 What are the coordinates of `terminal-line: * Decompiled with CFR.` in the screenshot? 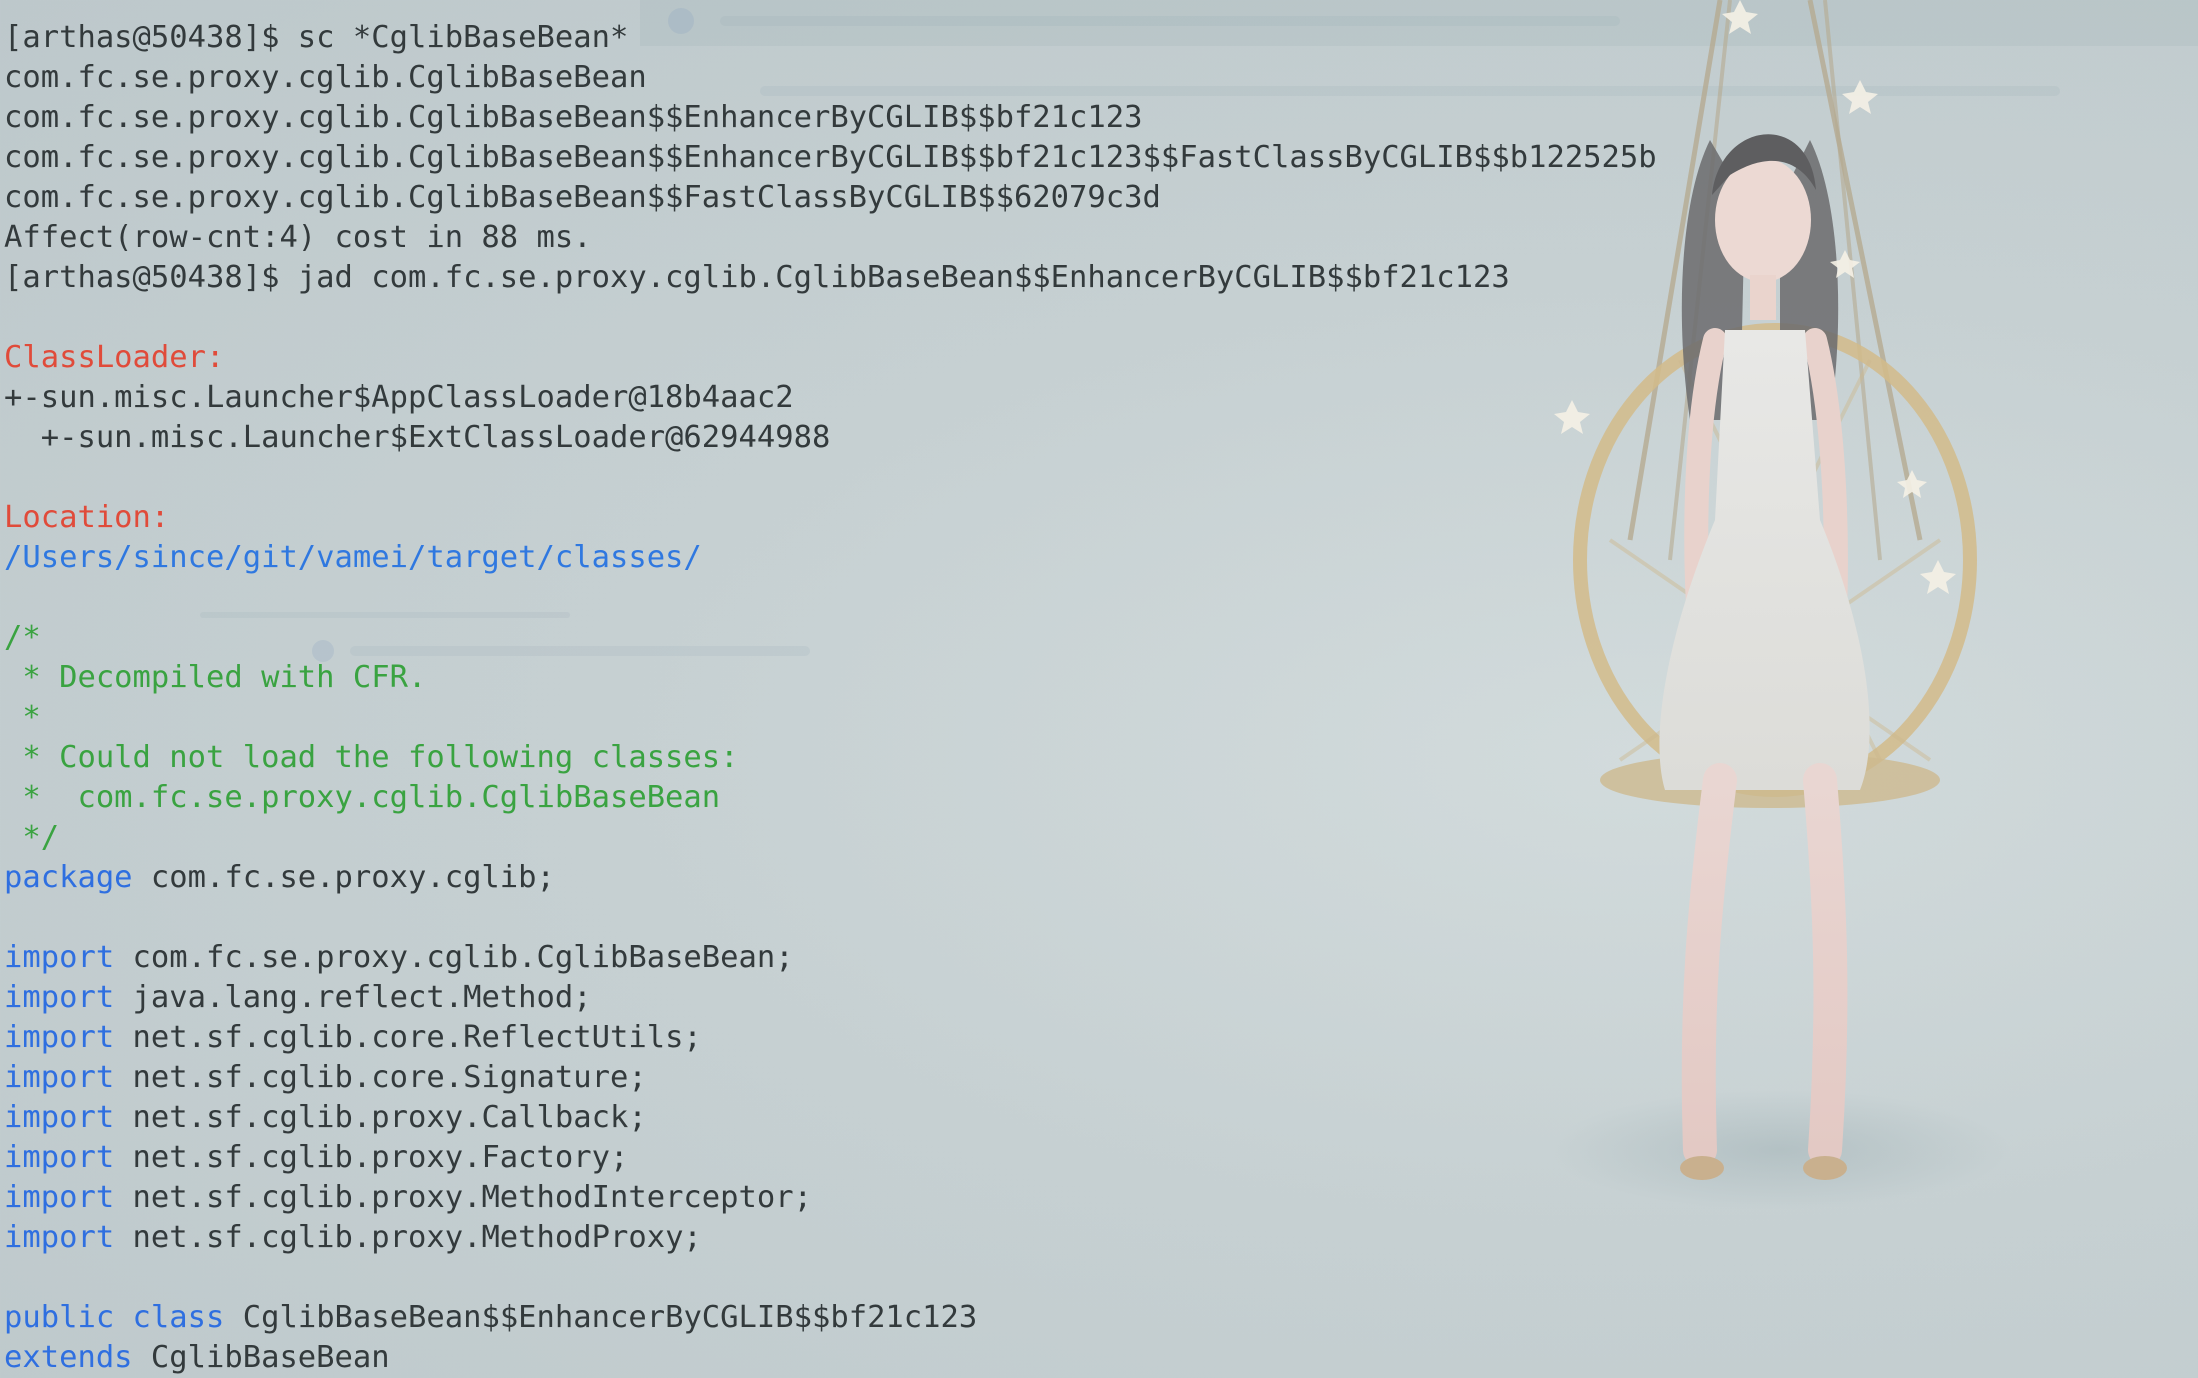 It's located at (1101, 678).